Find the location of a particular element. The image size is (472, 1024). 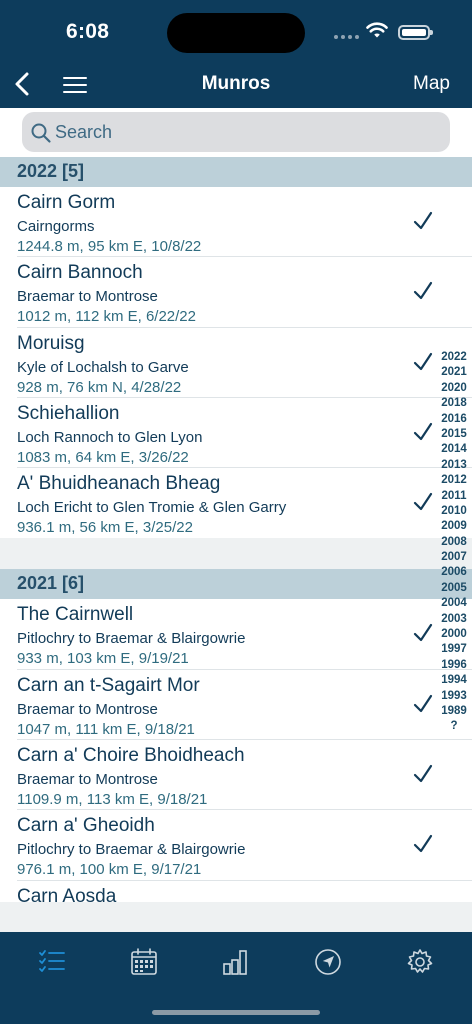

munro-region: Pitlochry to Braemar & Blairgowrie is located at coordinates (131, 850).